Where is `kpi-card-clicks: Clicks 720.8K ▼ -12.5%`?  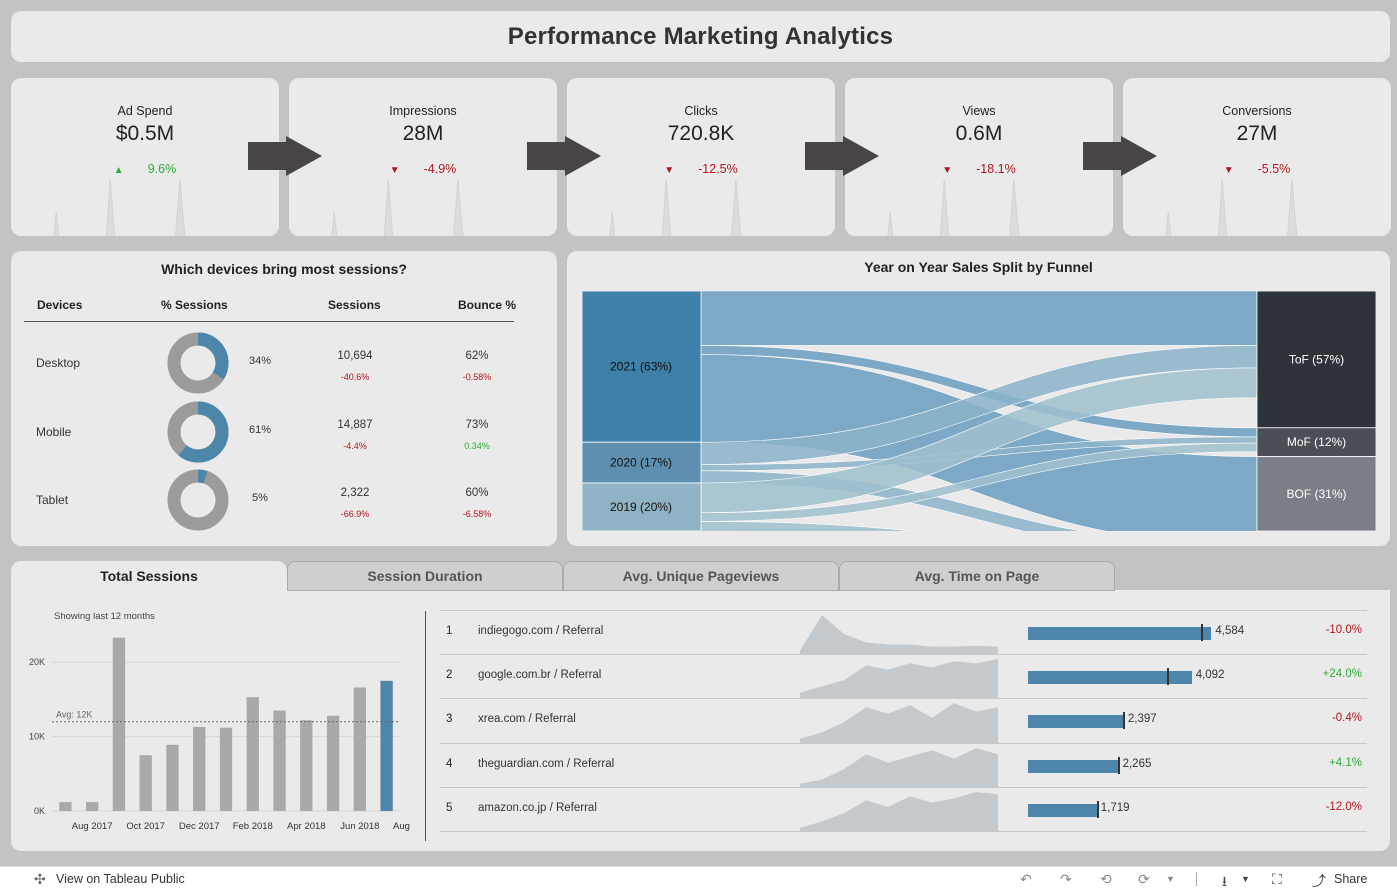
kpi-card-clicks: Clicks 720.8K ▼ -12.5% is located at coordinates (701, 157).